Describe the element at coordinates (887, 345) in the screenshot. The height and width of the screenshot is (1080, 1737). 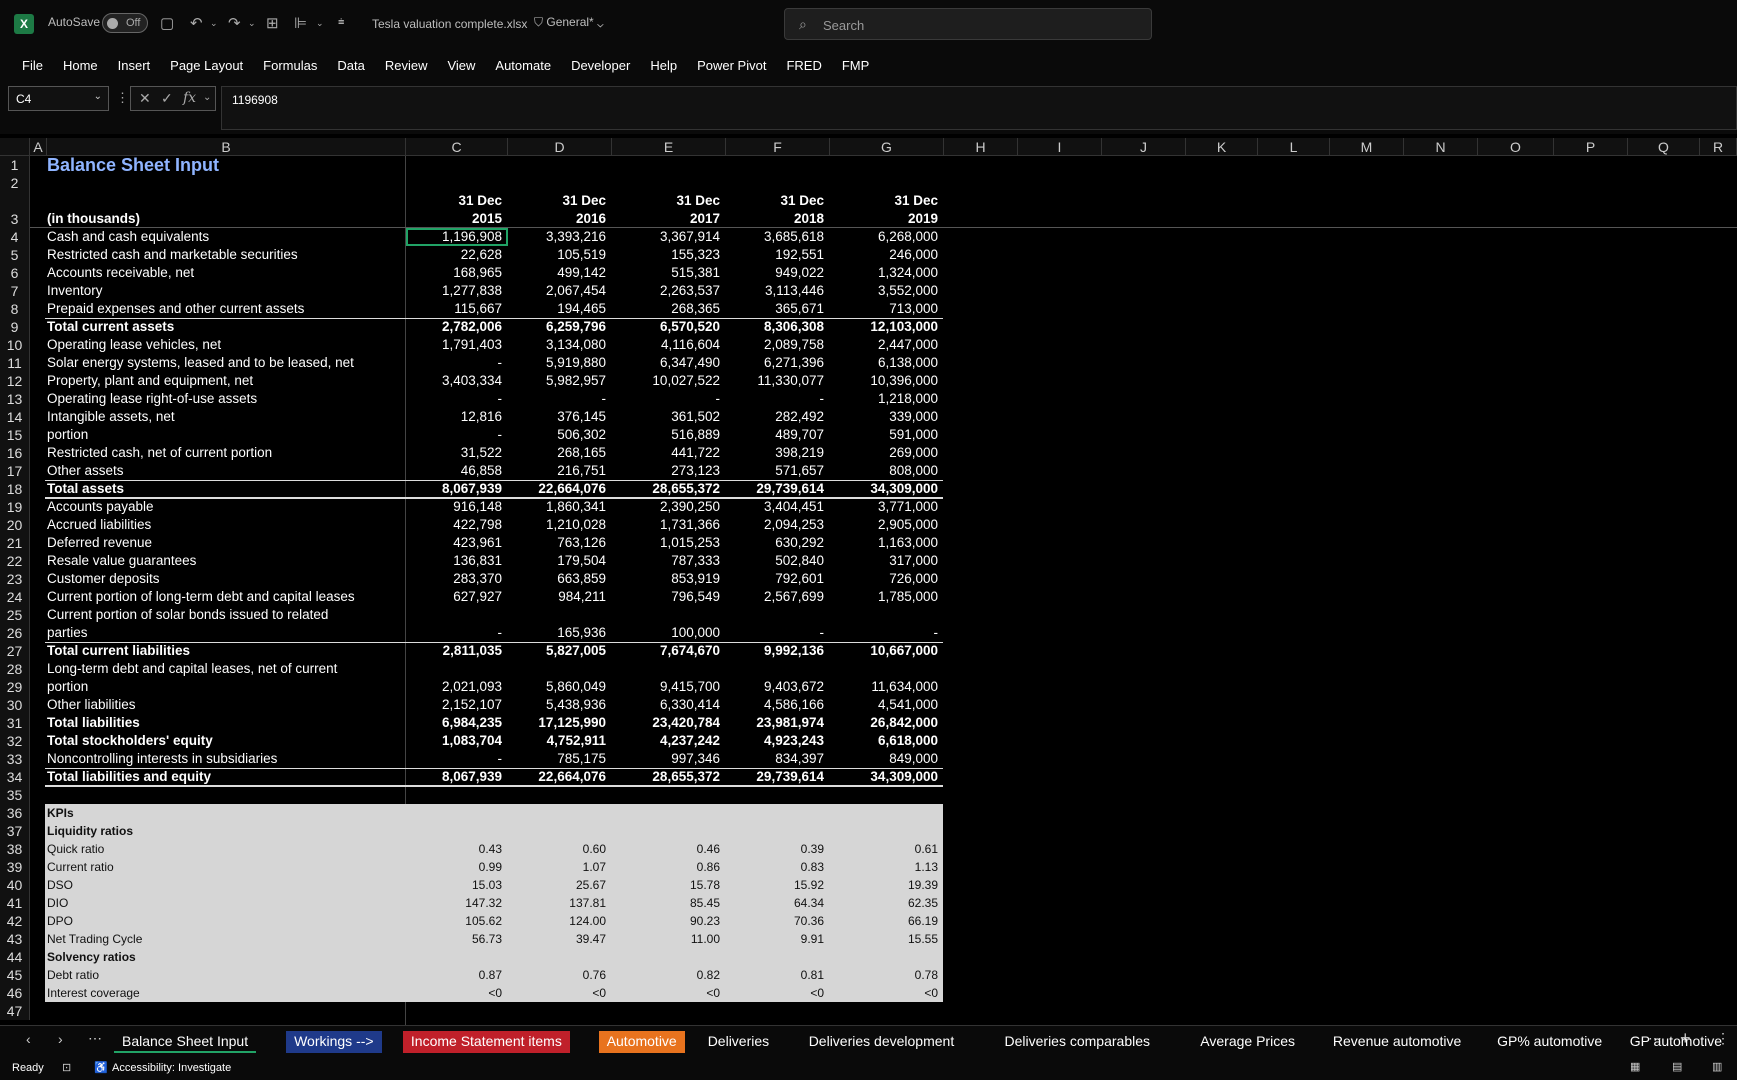
I see `data-cell: 2,447,000` at that location.